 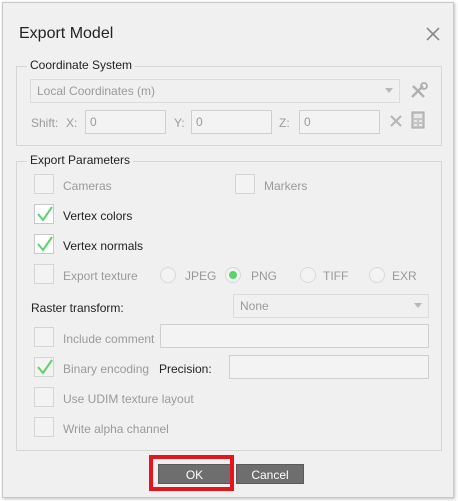 I want to click on alpha-channel-checkbox, so click(x=44, y=427).